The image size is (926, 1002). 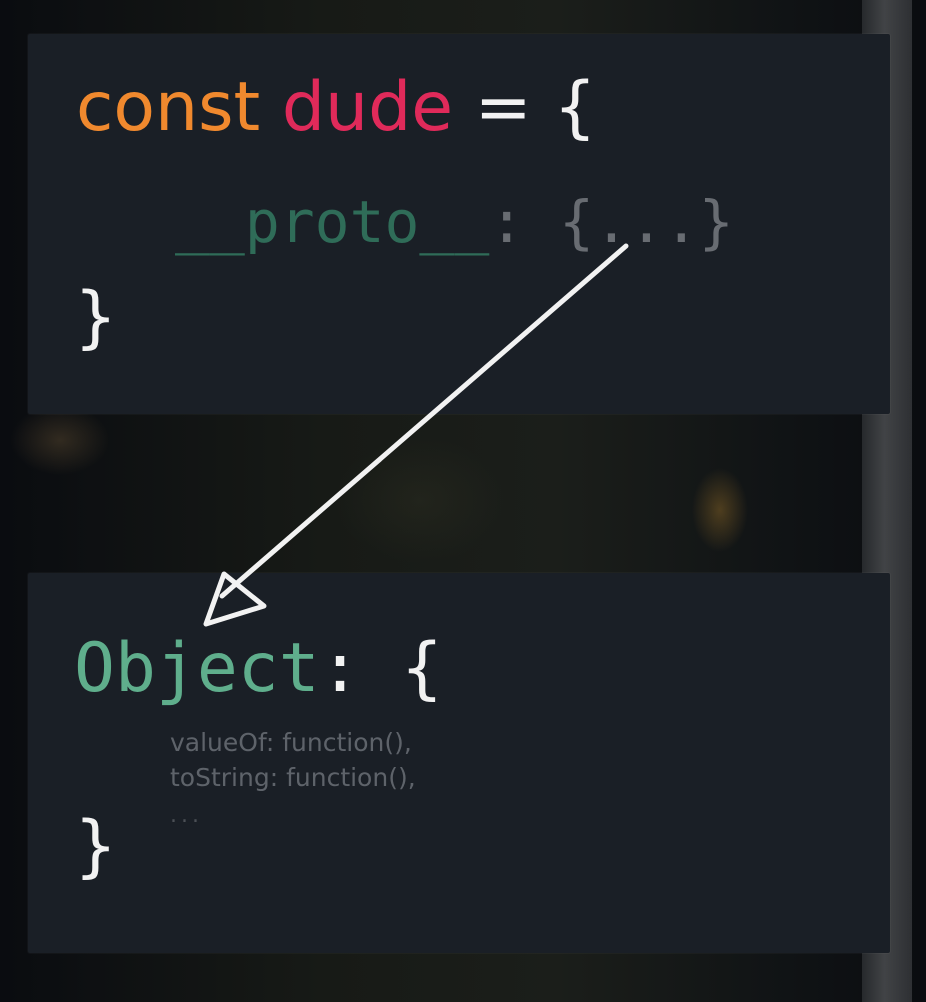 I want to click on object-name: Object, so click(x=197, y=668).